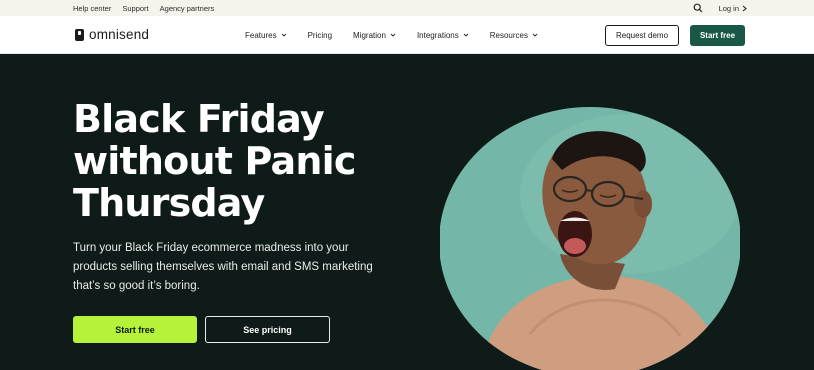 This screenshot has height=370, width=814. I want to click on nav-item-resources: Resources, so click(514, 35).